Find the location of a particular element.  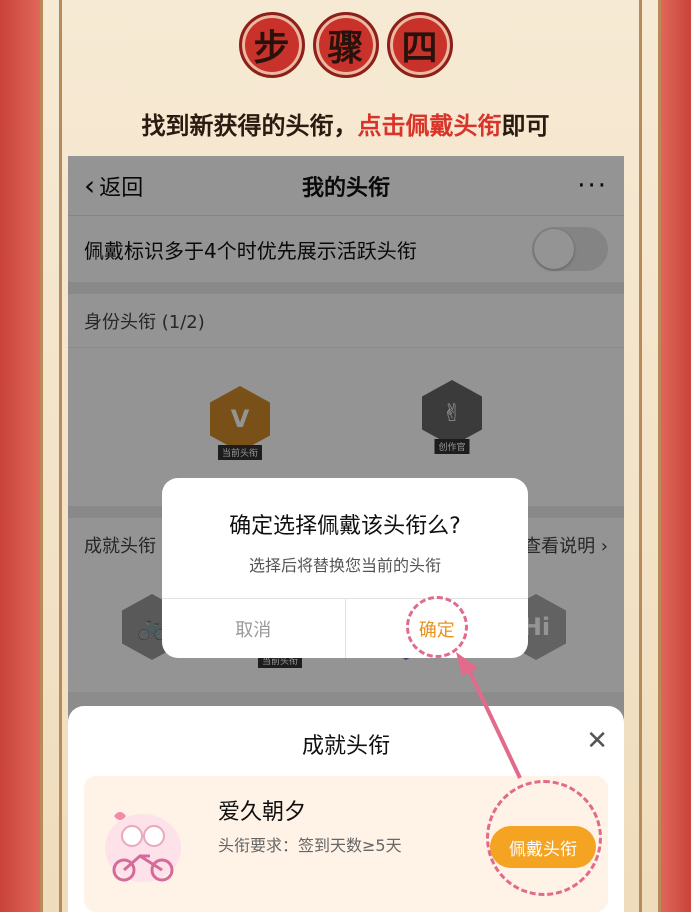

title-name: 爱久朝夕 is located at coordinates (262, 812).